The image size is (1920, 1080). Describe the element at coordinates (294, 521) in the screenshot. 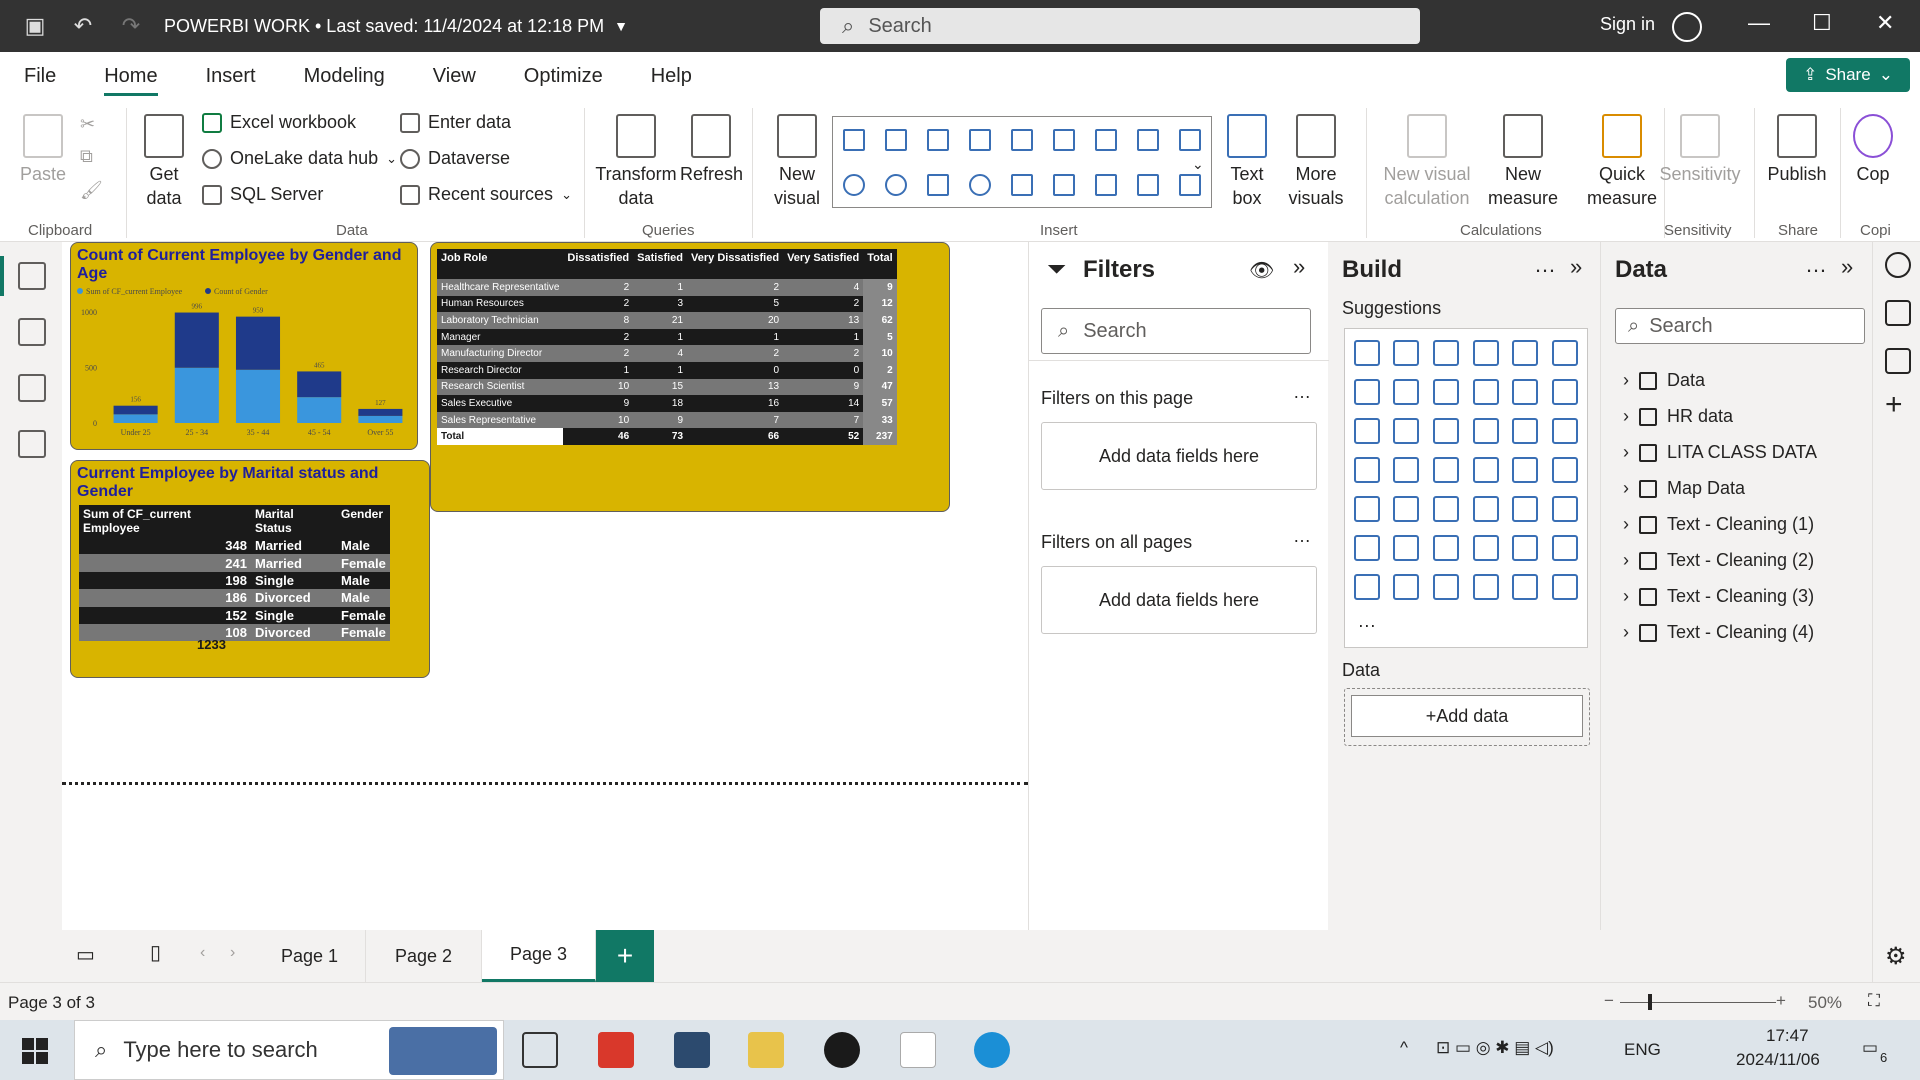

I see `table-column-header: Marital Status` at that location.